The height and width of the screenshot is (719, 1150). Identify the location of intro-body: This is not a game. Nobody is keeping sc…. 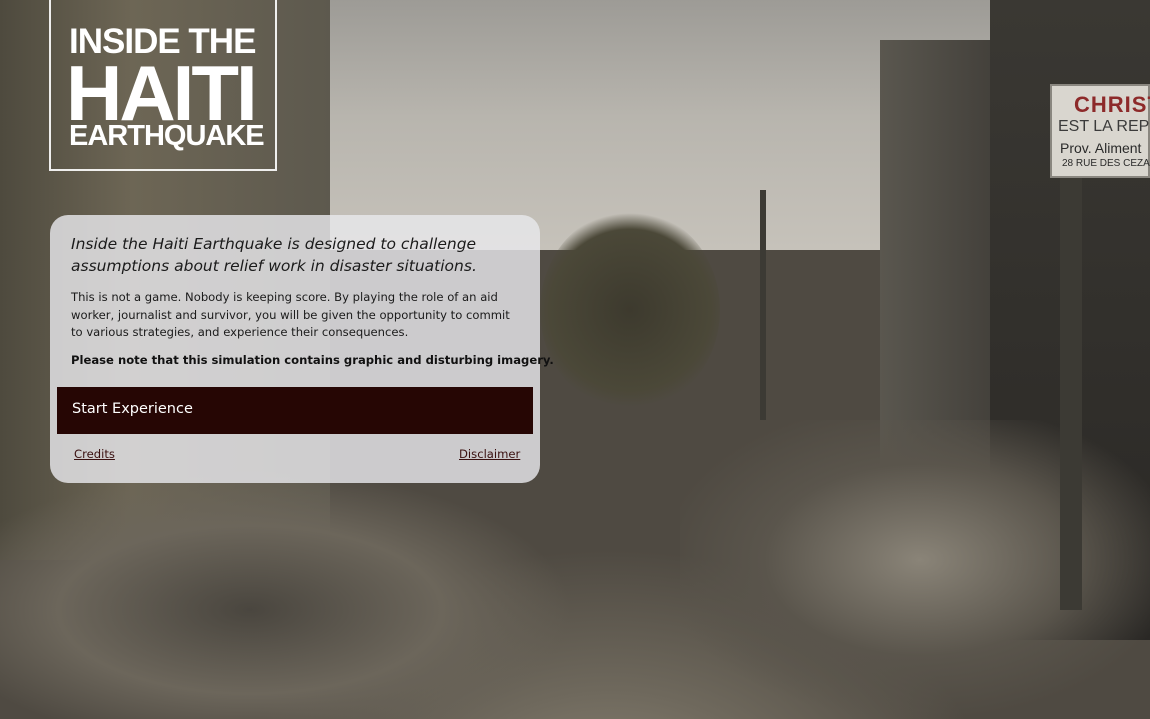
(290, 314).